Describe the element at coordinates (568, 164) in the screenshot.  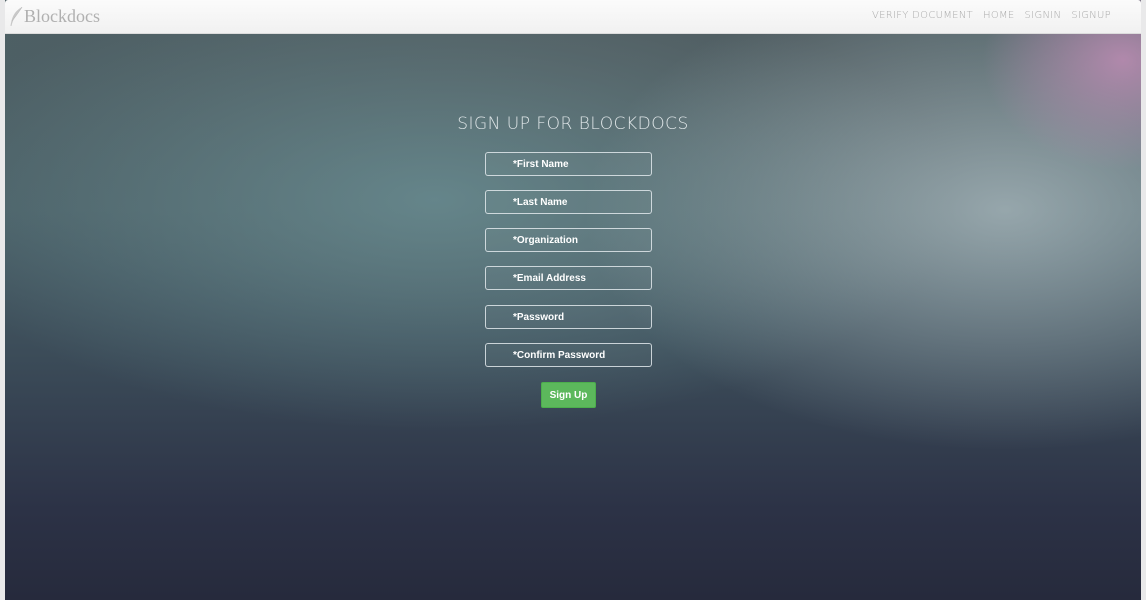
I see `first-name-input` at that location.